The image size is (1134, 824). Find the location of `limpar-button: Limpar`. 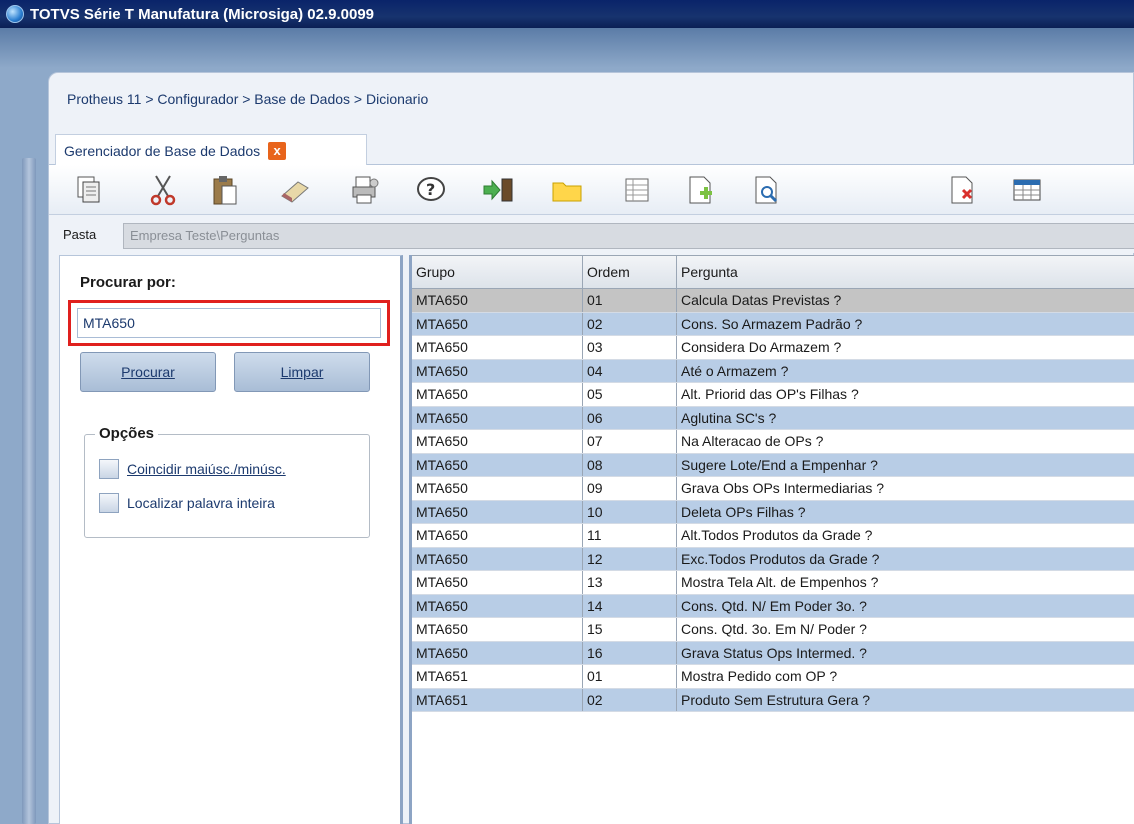

limpar-button: Limpar is located at coordinates (302, 372).